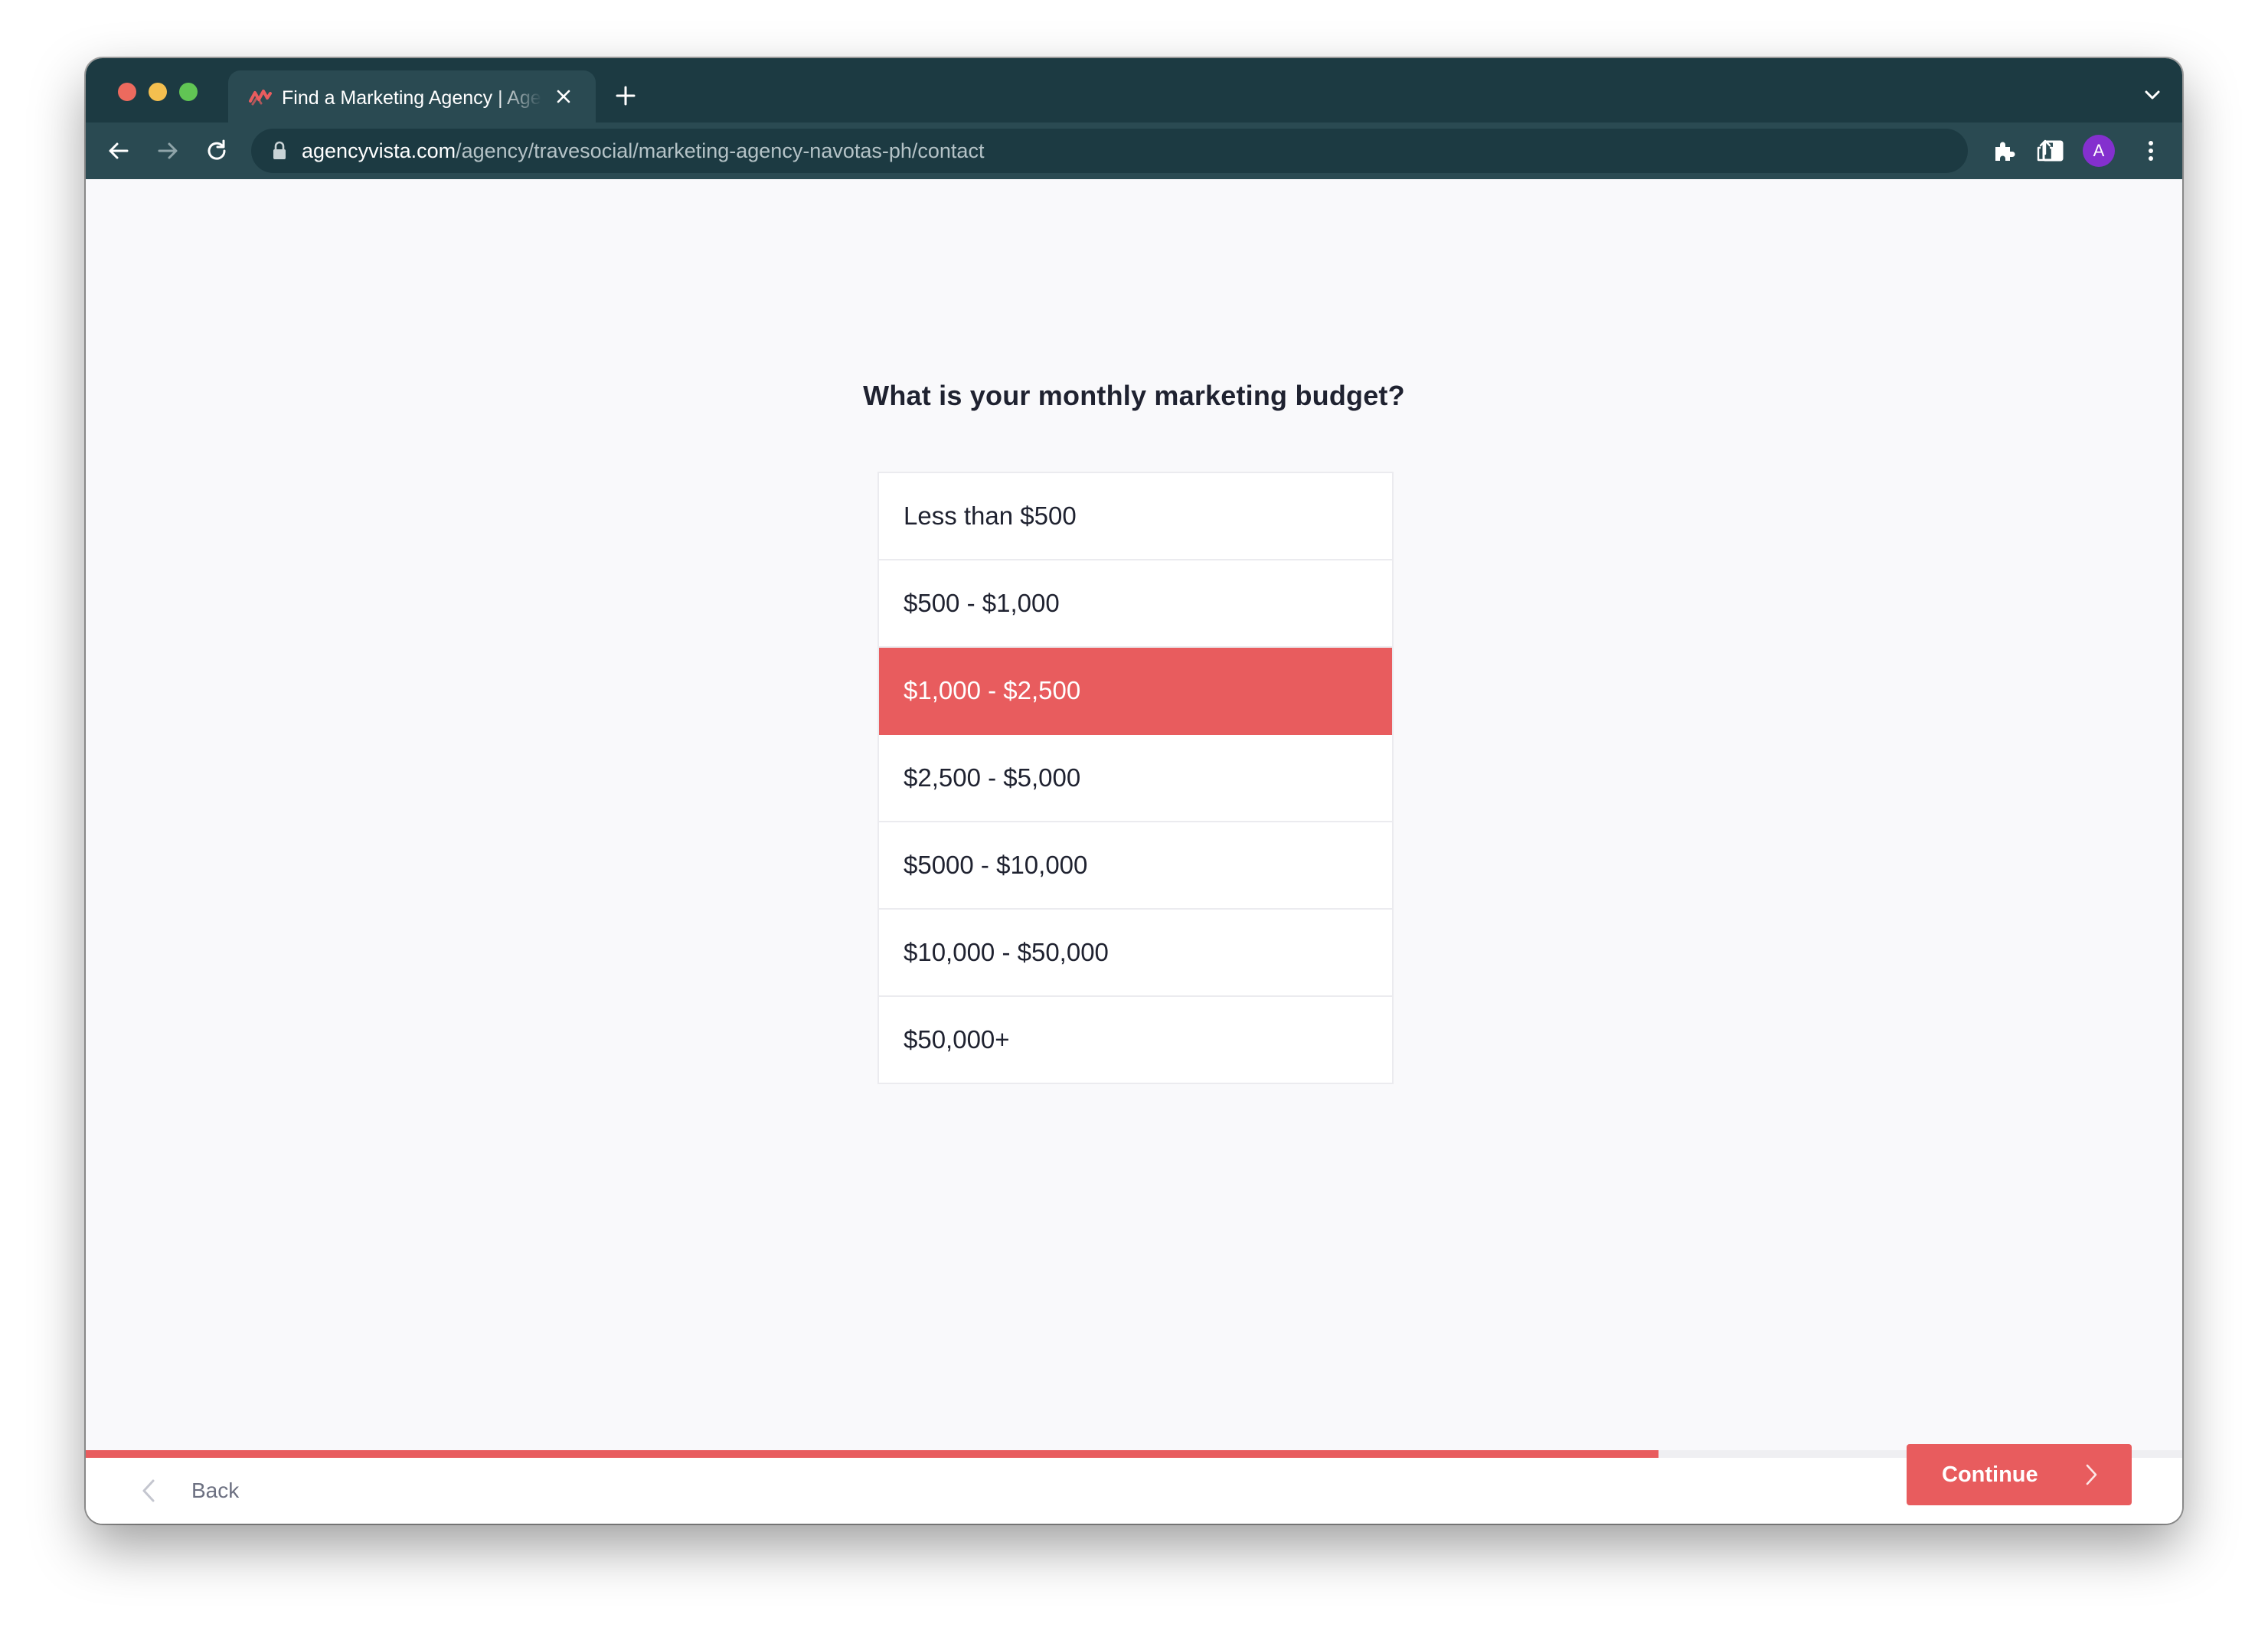  I want to click on chevron-down-icon, so click(2152, 95).